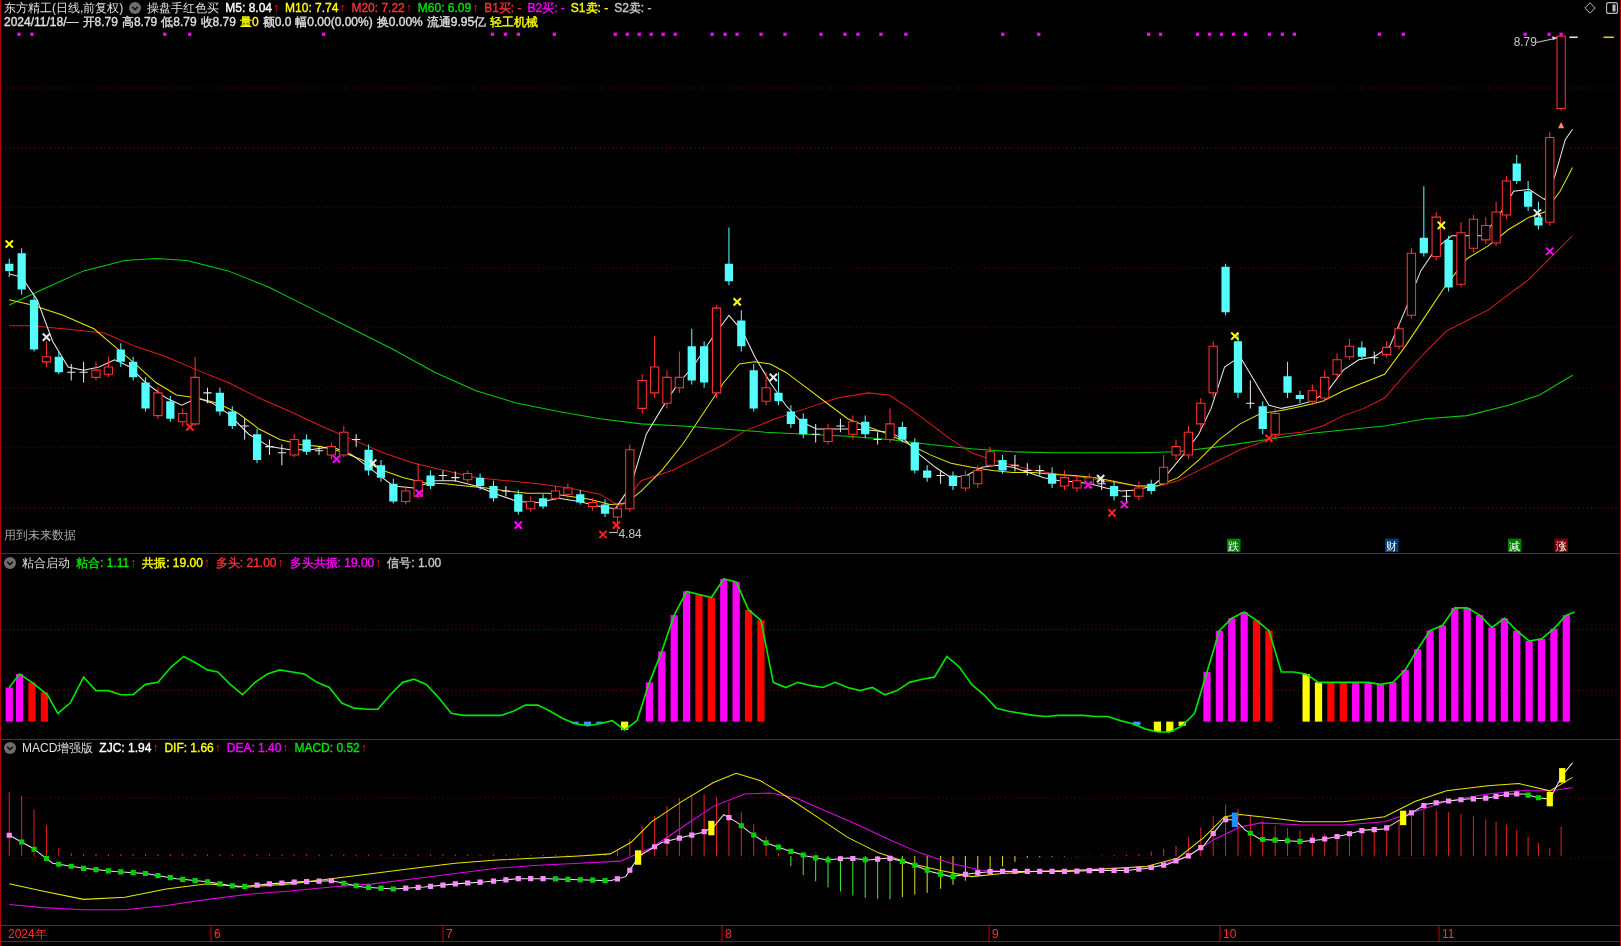  What do you see at coordinates (40, 534) in the screenshot?
I see `notice-text: 用到未来数据` at bounding box center [40, 534].